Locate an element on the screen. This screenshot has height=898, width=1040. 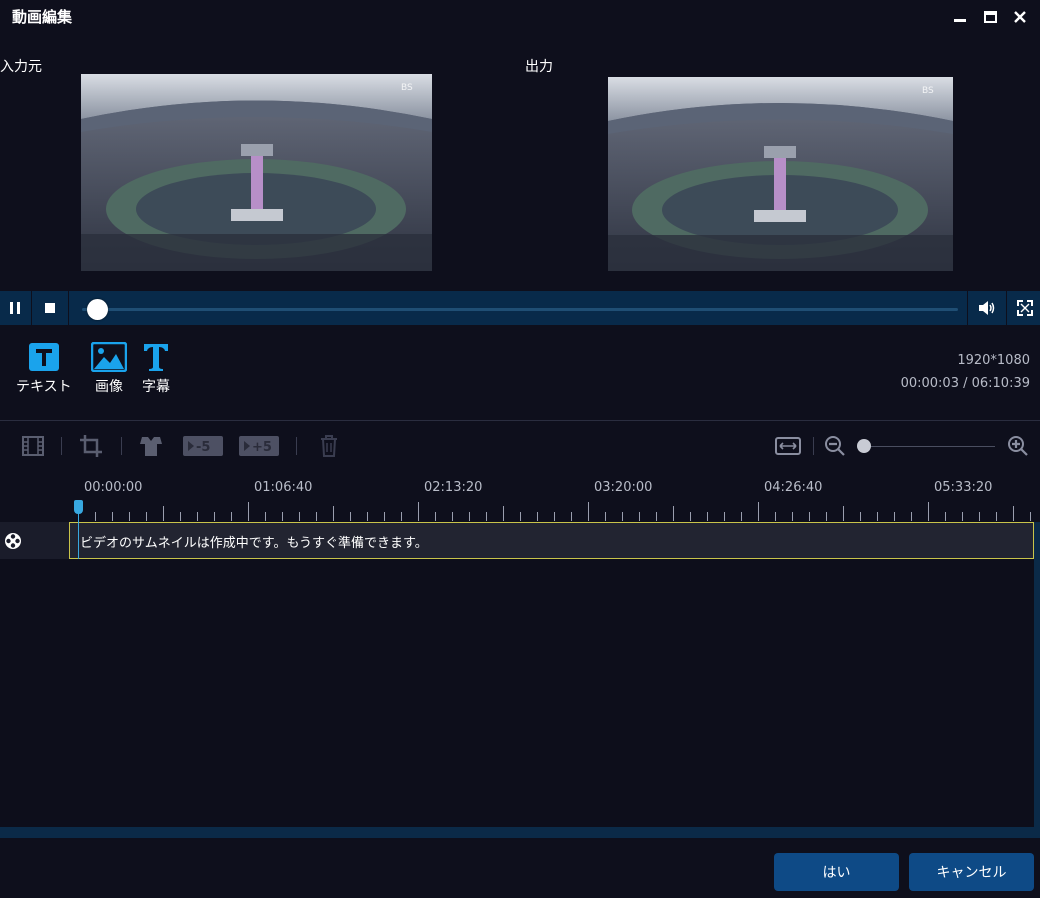
ruler-tick-label: 01:06:40 is located at coordinates (283, 487).